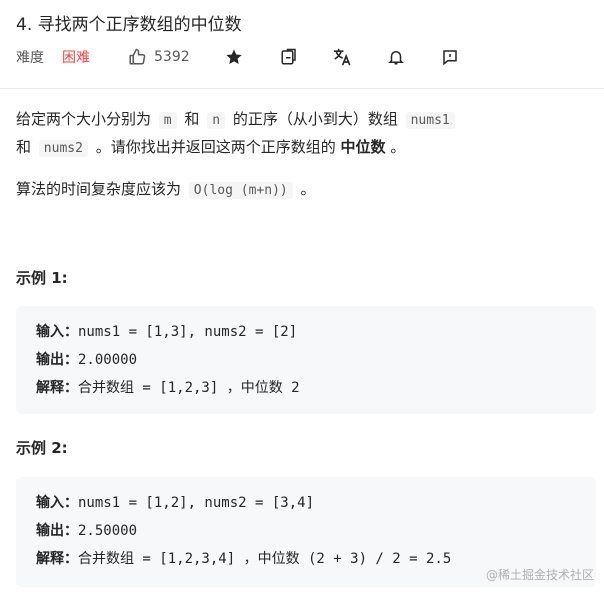 Image resolution: width=604 pixels, height=597 pixels. I want to click on example-explain-line: 解释：合并数组 = [1,2,3] ，中位数 2, so click(306, 388).